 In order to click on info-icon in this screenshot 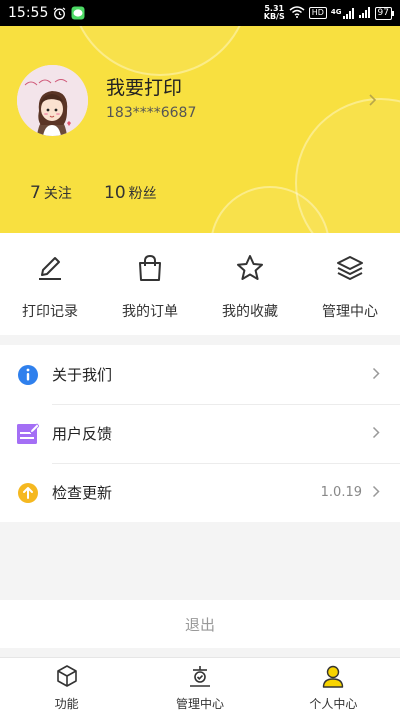, I will do `click(28, 375)`.